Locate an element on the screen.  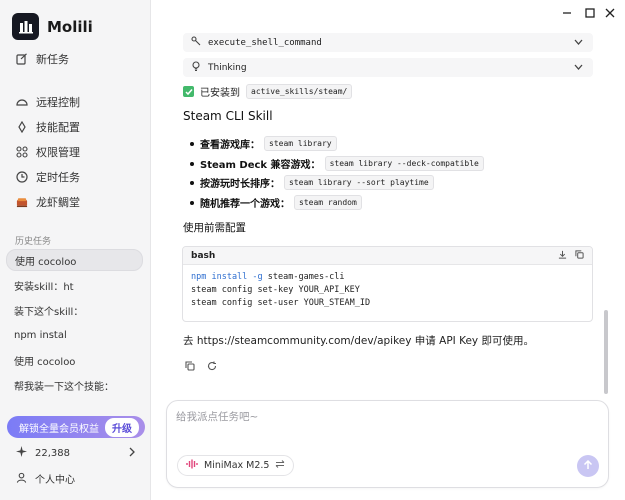
model-selector: MiniMax M2.5 is located at coordinates (236, 465).